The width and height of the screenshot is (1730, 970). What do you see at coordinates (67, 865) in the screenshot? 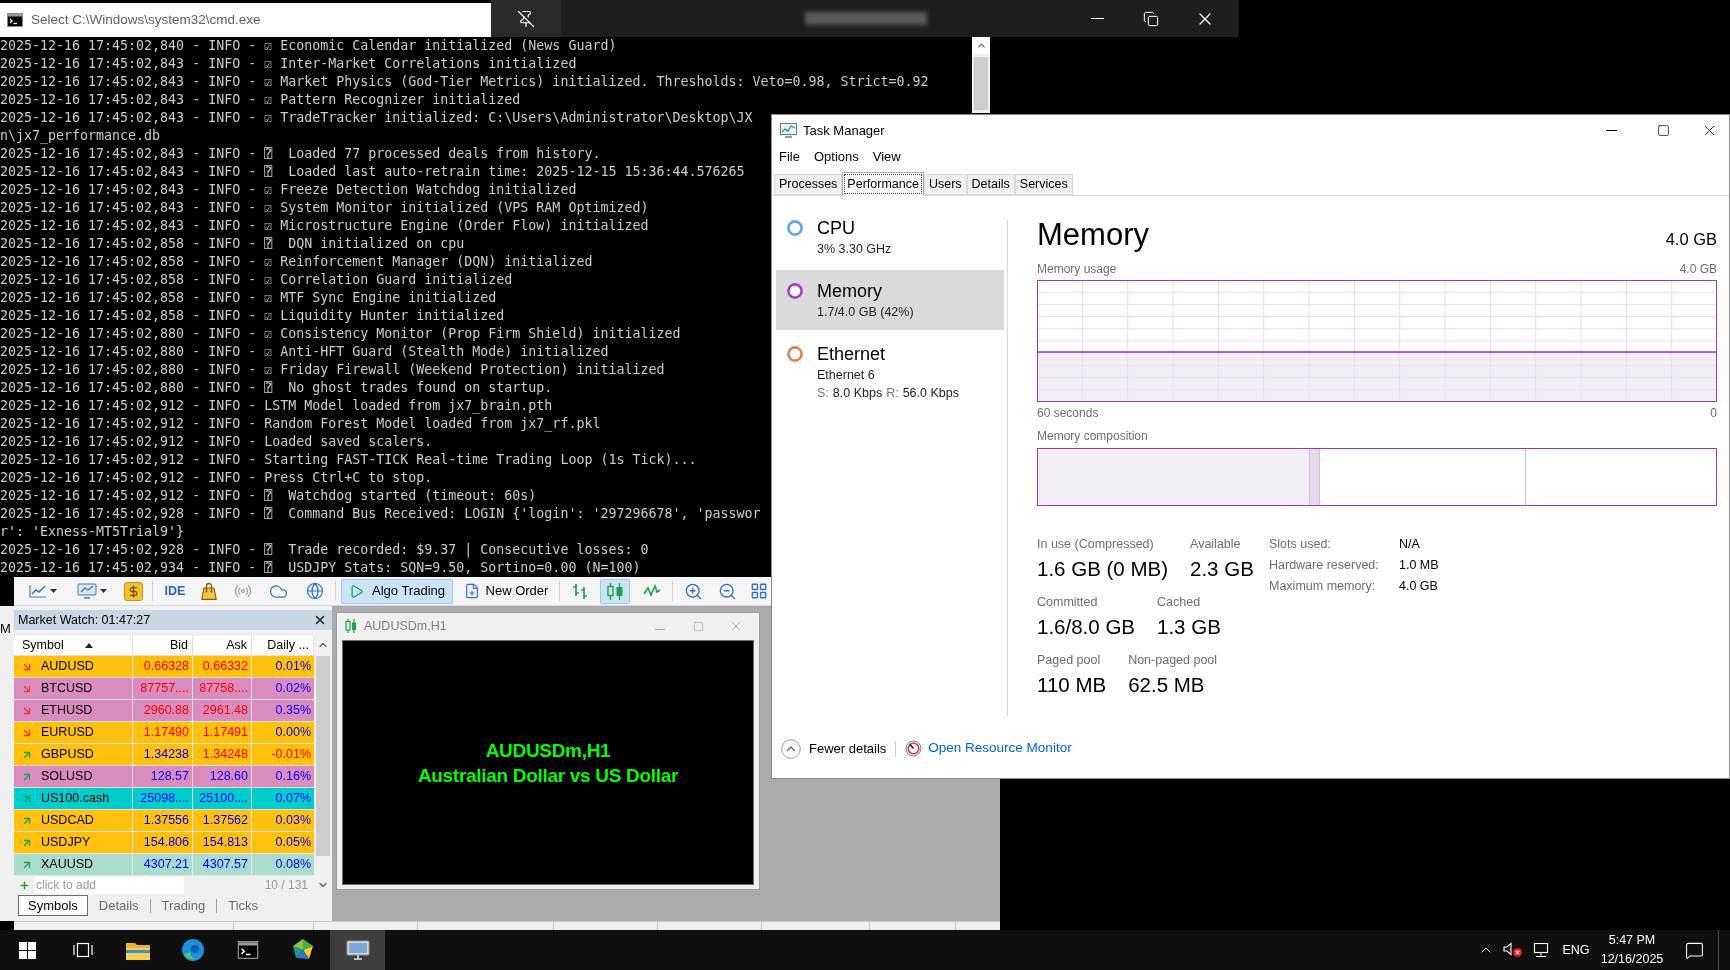
I see `symbol-name: XAUUSD` at bounding box center [67, 865].